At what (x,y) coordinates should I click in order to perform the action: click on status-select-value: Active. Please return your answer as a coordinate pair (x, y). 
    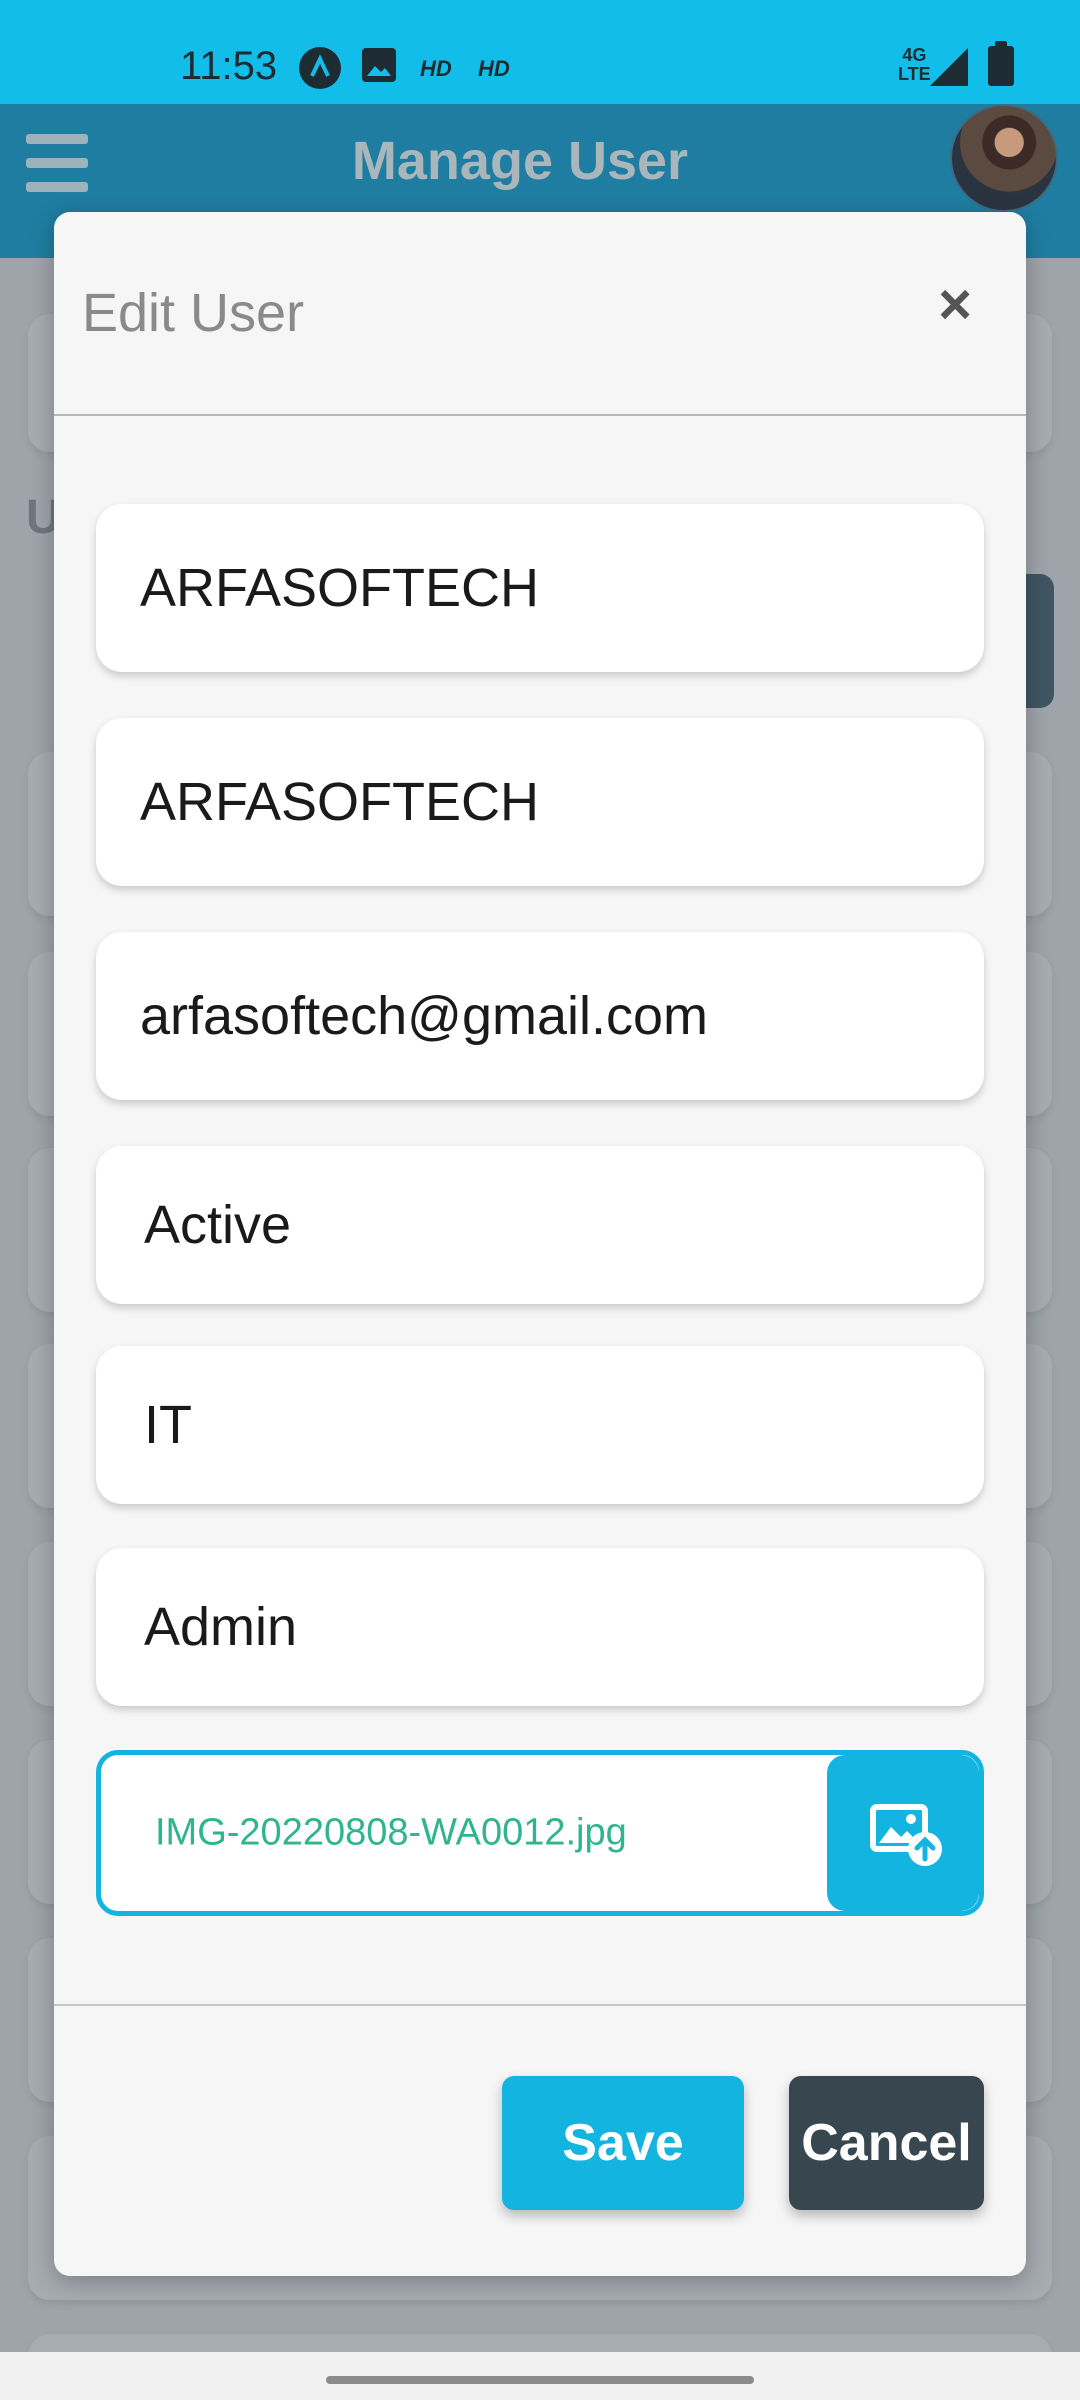
    Looking at the image, I should click on (218, 1225).